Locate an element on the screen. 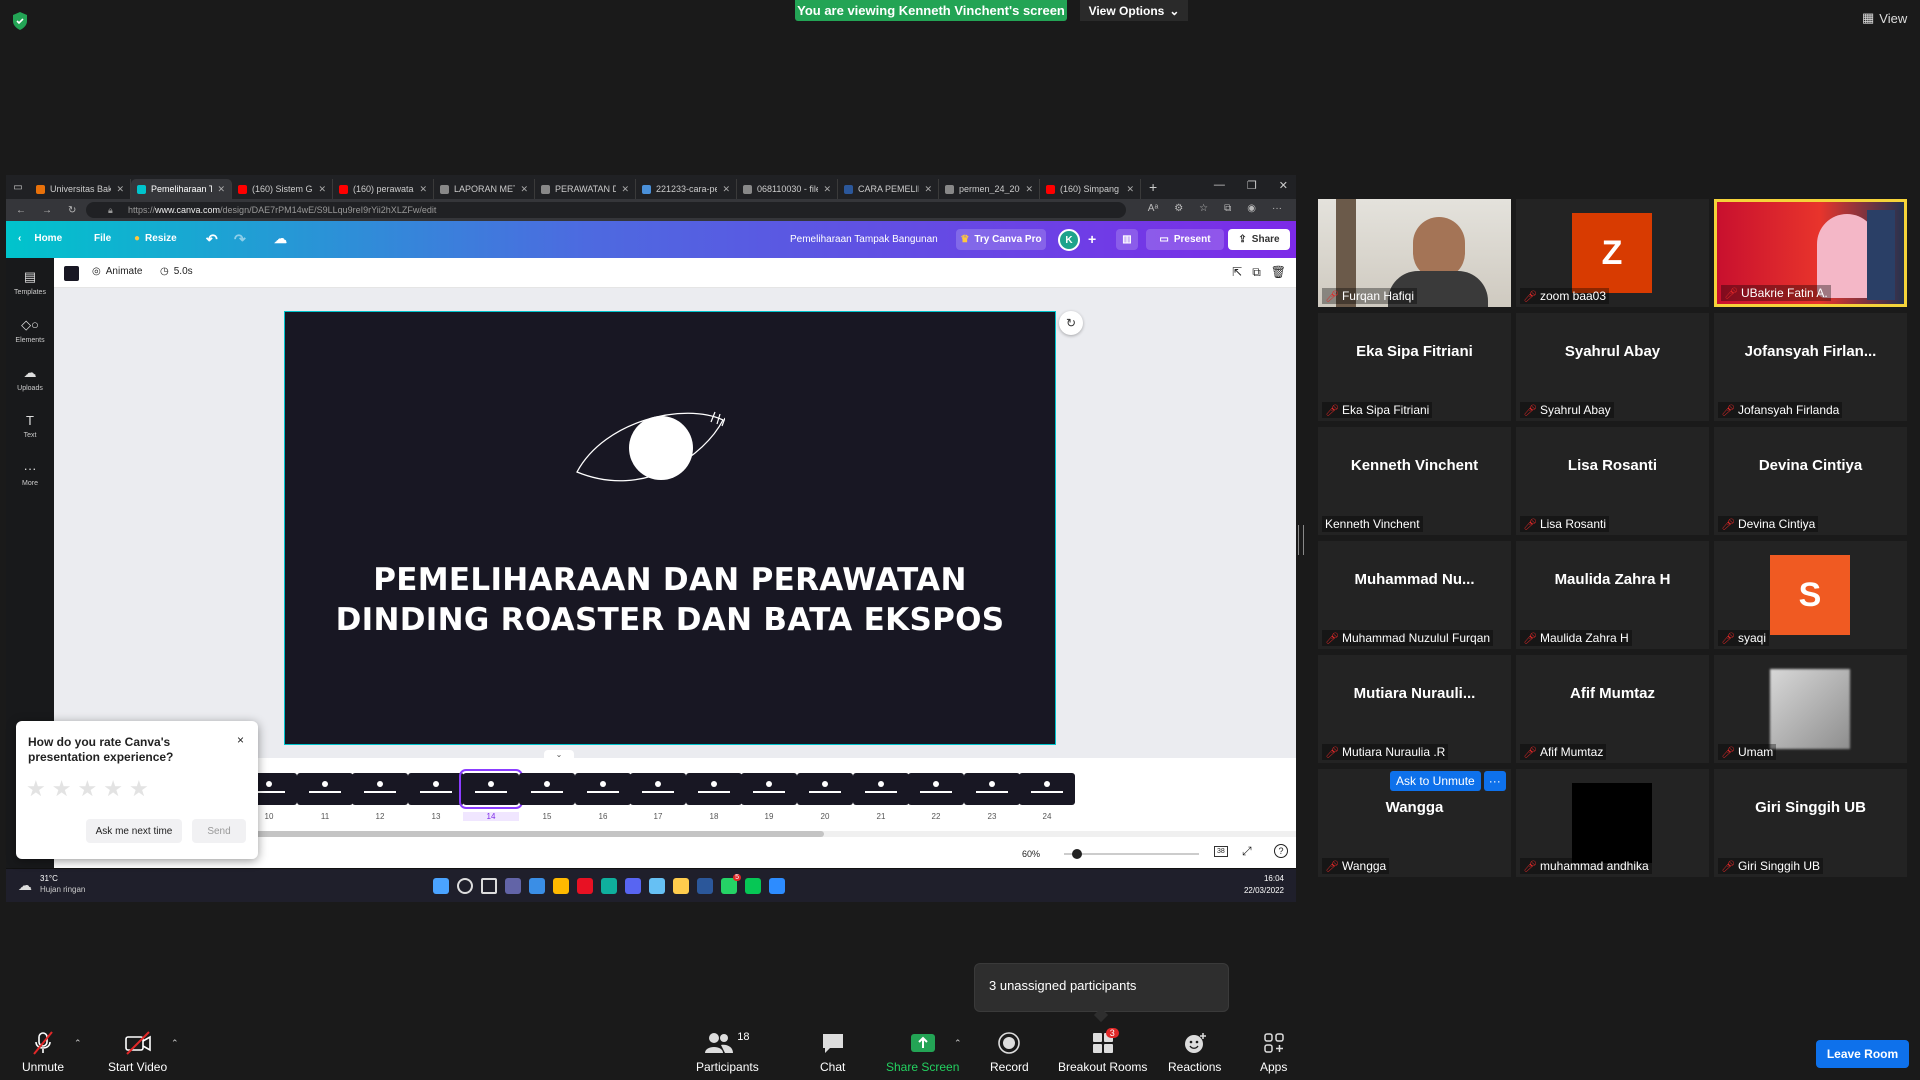 This screenshot has width=1920, height=1080. split-view-handle is located at coordinates (1301, 540).